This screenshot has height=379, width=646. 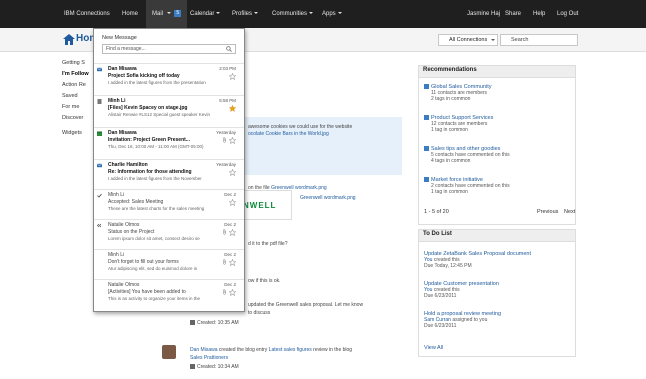 What do you see at coordinates (539, 14) in the screenshot?
I see `help-link: Help` at bounding box center [539, 14].